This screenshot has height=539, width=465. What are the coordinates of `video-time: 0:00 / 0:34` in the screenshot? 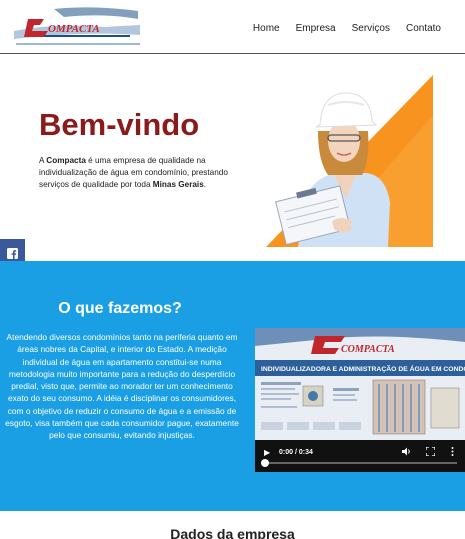 It's located at (296, 452).